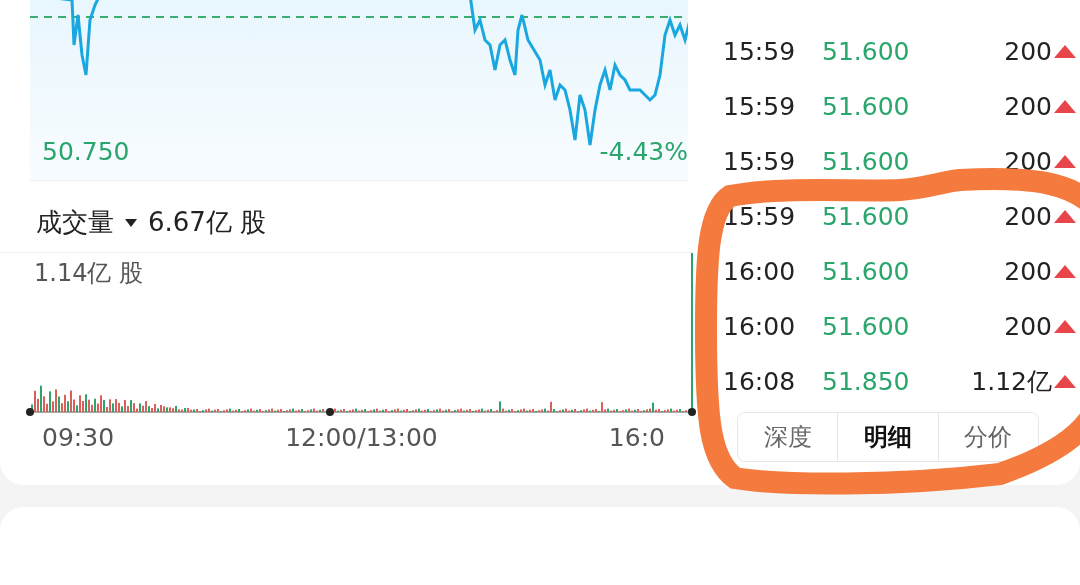  I want to click on trade-size: 1.12亿, so click(1011, 382).